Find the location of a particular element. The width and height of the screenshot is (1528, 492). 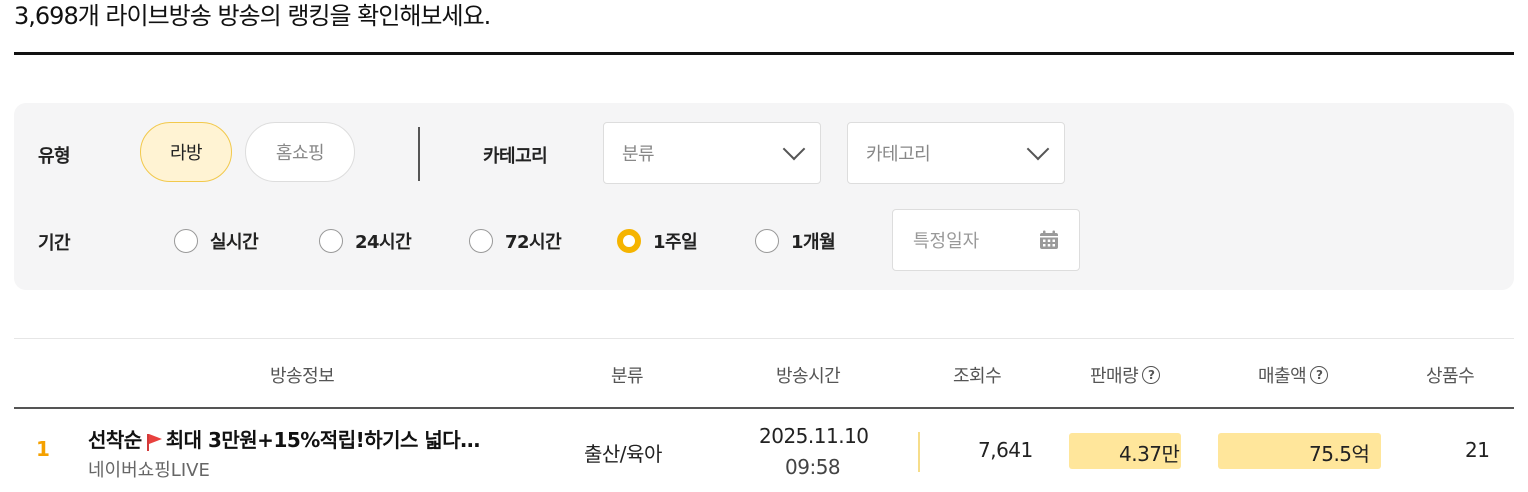

period-option-1week: 1주일 is located at coordinates (657, 241).